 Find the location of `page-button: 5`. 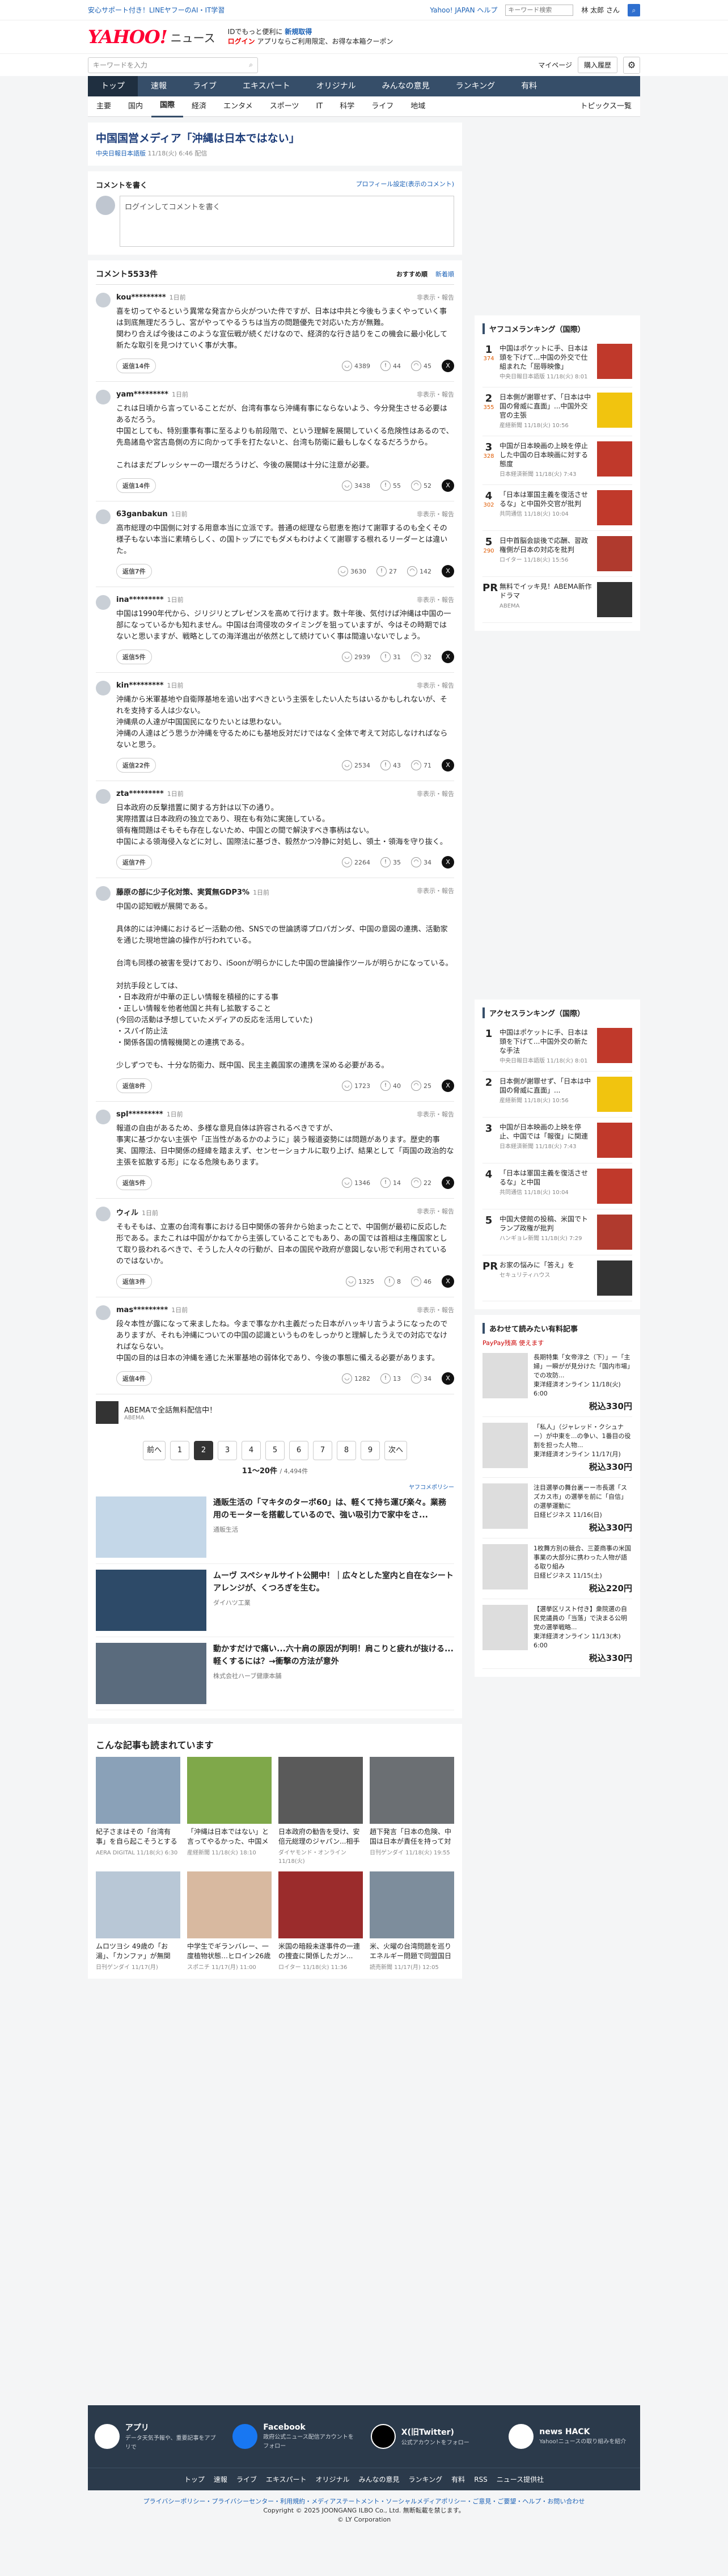

page-button: 5 is located at coordinates (275, 1450).